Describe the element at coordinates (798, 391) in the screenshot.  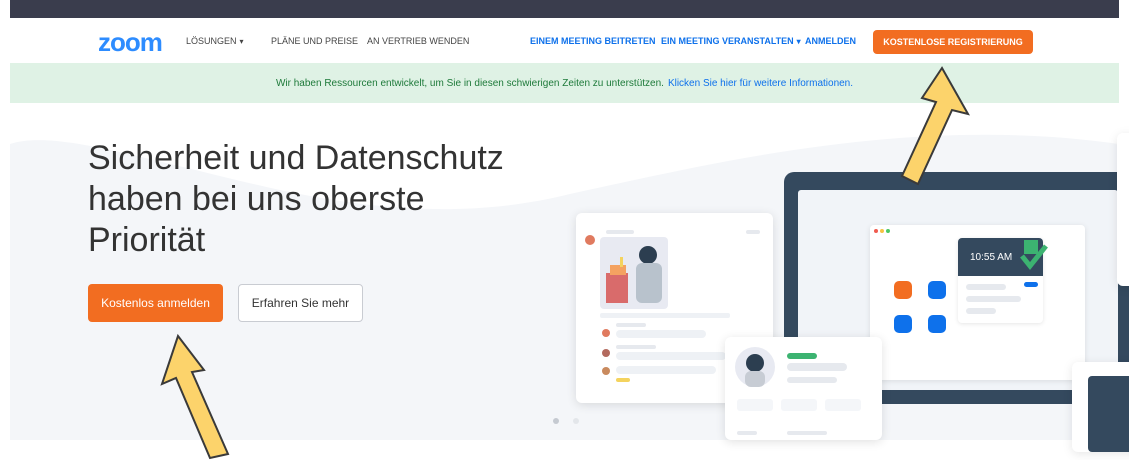
I see `profile-illustration` at that location.